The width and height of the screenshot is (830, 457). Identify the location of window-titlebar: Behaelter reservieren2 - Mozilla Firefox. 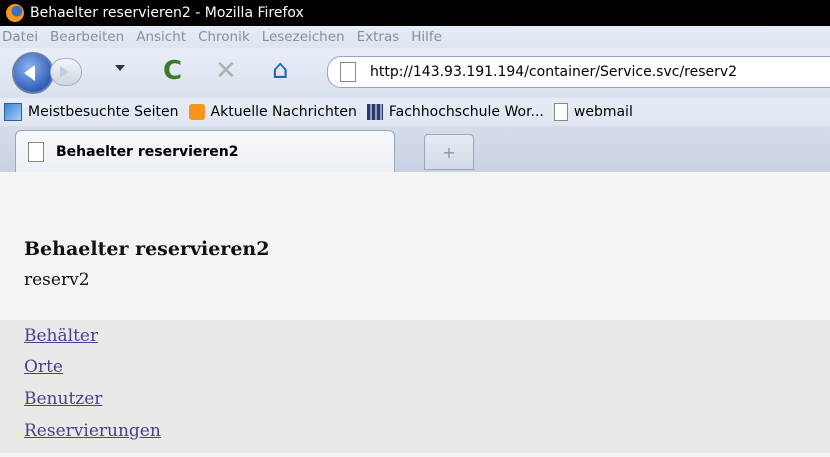
(415, 13).